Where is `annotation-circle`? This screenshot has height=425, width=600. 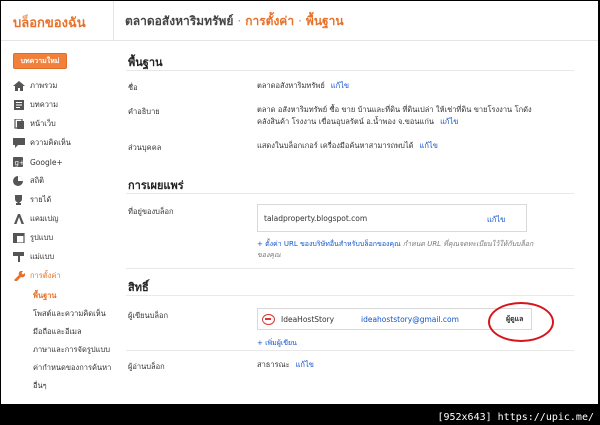
annotation-circle is located at coordinates (521, 322).